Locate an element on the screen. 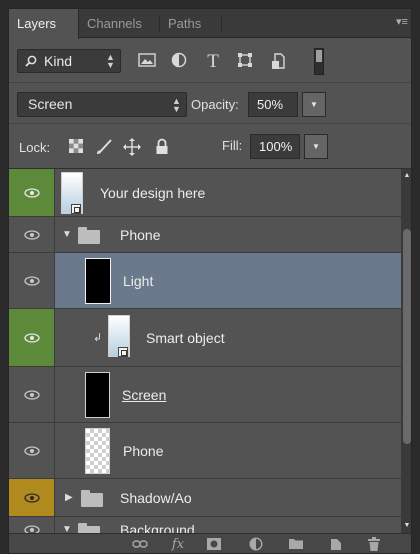 This screenshot has height=554, width=420. scroll-thumb is located at coordinates (407, 336).